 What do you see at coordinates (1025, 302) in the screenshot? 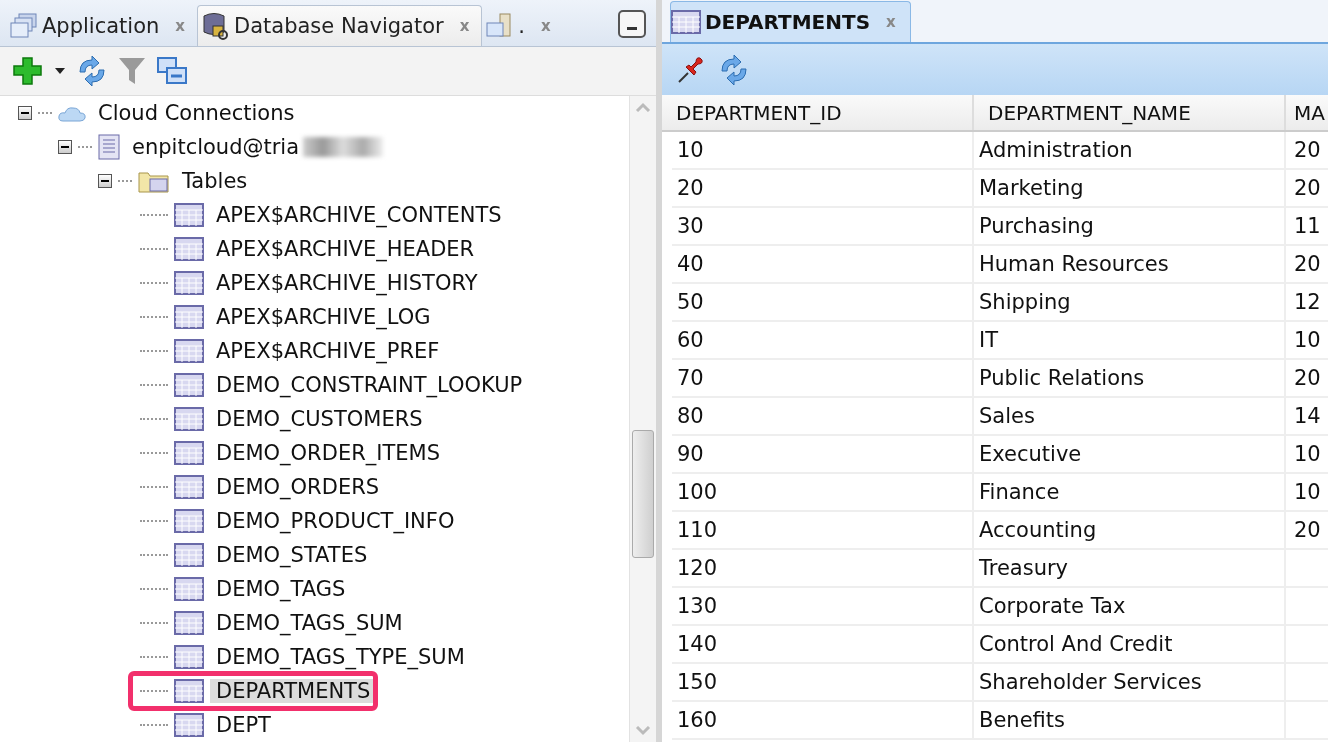
I see `table-cell: Shipping` at bounding box center [1025, 302].